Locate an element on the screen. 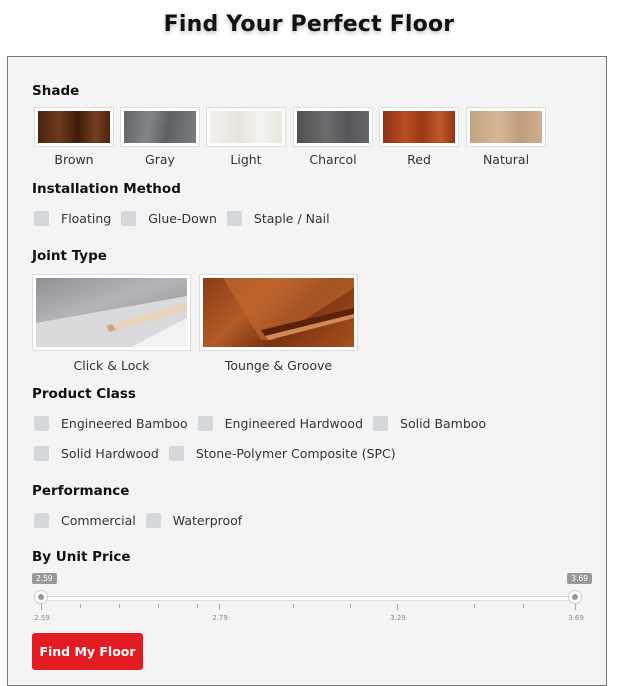 This screenshot has width=618, height=686. option-engineered-hardwood: Engineered Hardwood is located at coordinates (280, 423).